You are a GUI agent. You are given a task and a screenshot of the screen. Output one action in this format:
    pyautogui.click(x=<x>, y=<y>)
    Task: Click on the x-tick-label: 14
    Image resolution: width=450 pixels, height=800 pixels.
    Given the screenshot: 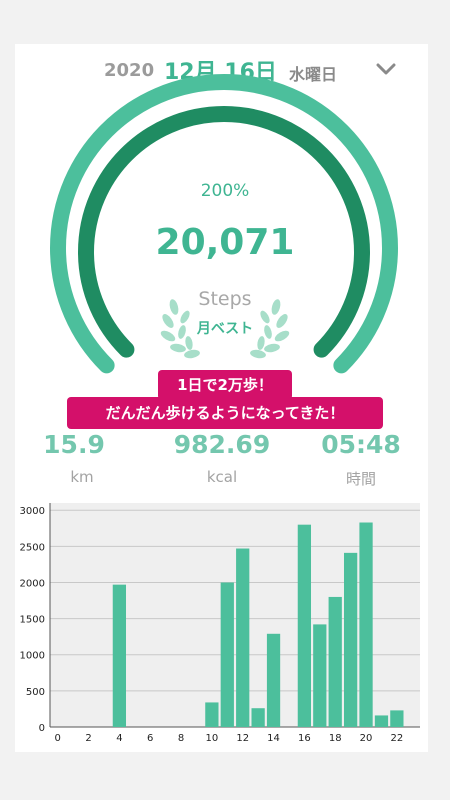 What is the action you would take?
    pyautogui.click(x=273, y=738)
    